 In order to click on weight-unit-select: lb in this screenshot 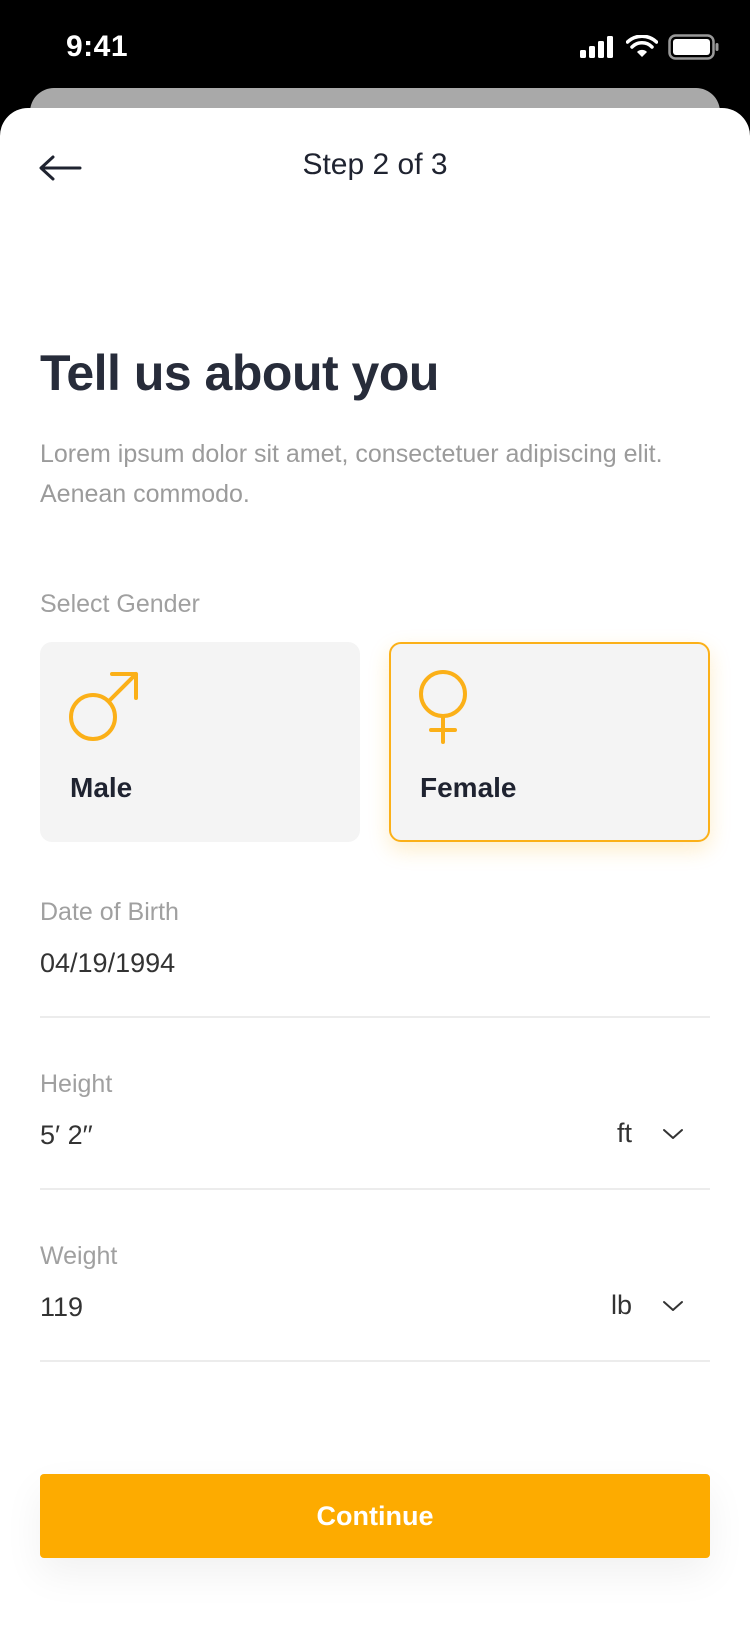, I will do `click(647, 1305)`.